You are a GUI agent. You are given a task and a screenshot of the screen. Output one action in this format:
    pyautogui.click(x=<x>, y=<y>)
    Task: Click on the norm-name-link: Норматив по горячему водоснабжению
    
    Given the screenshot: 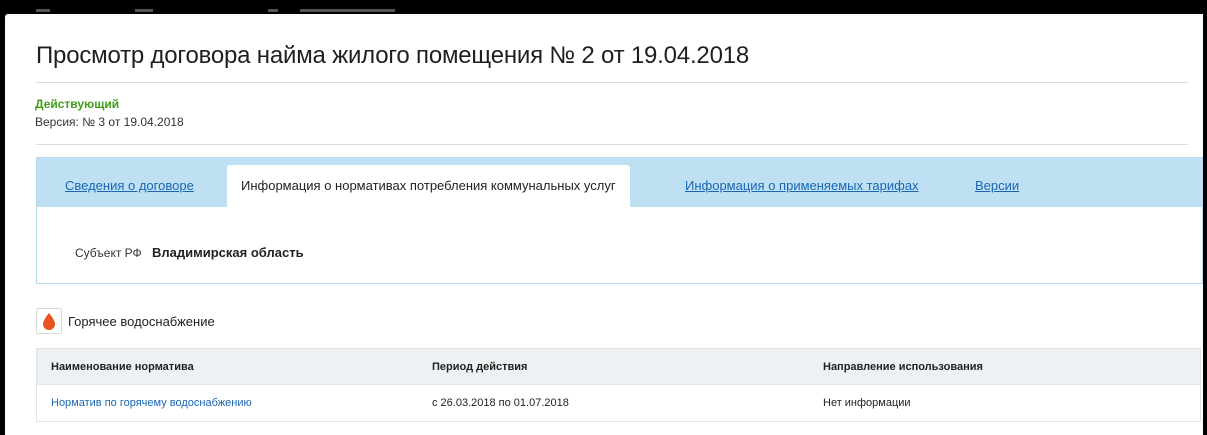 What is the action you would take?
    pyautogui.click(x=227, y=403)
    